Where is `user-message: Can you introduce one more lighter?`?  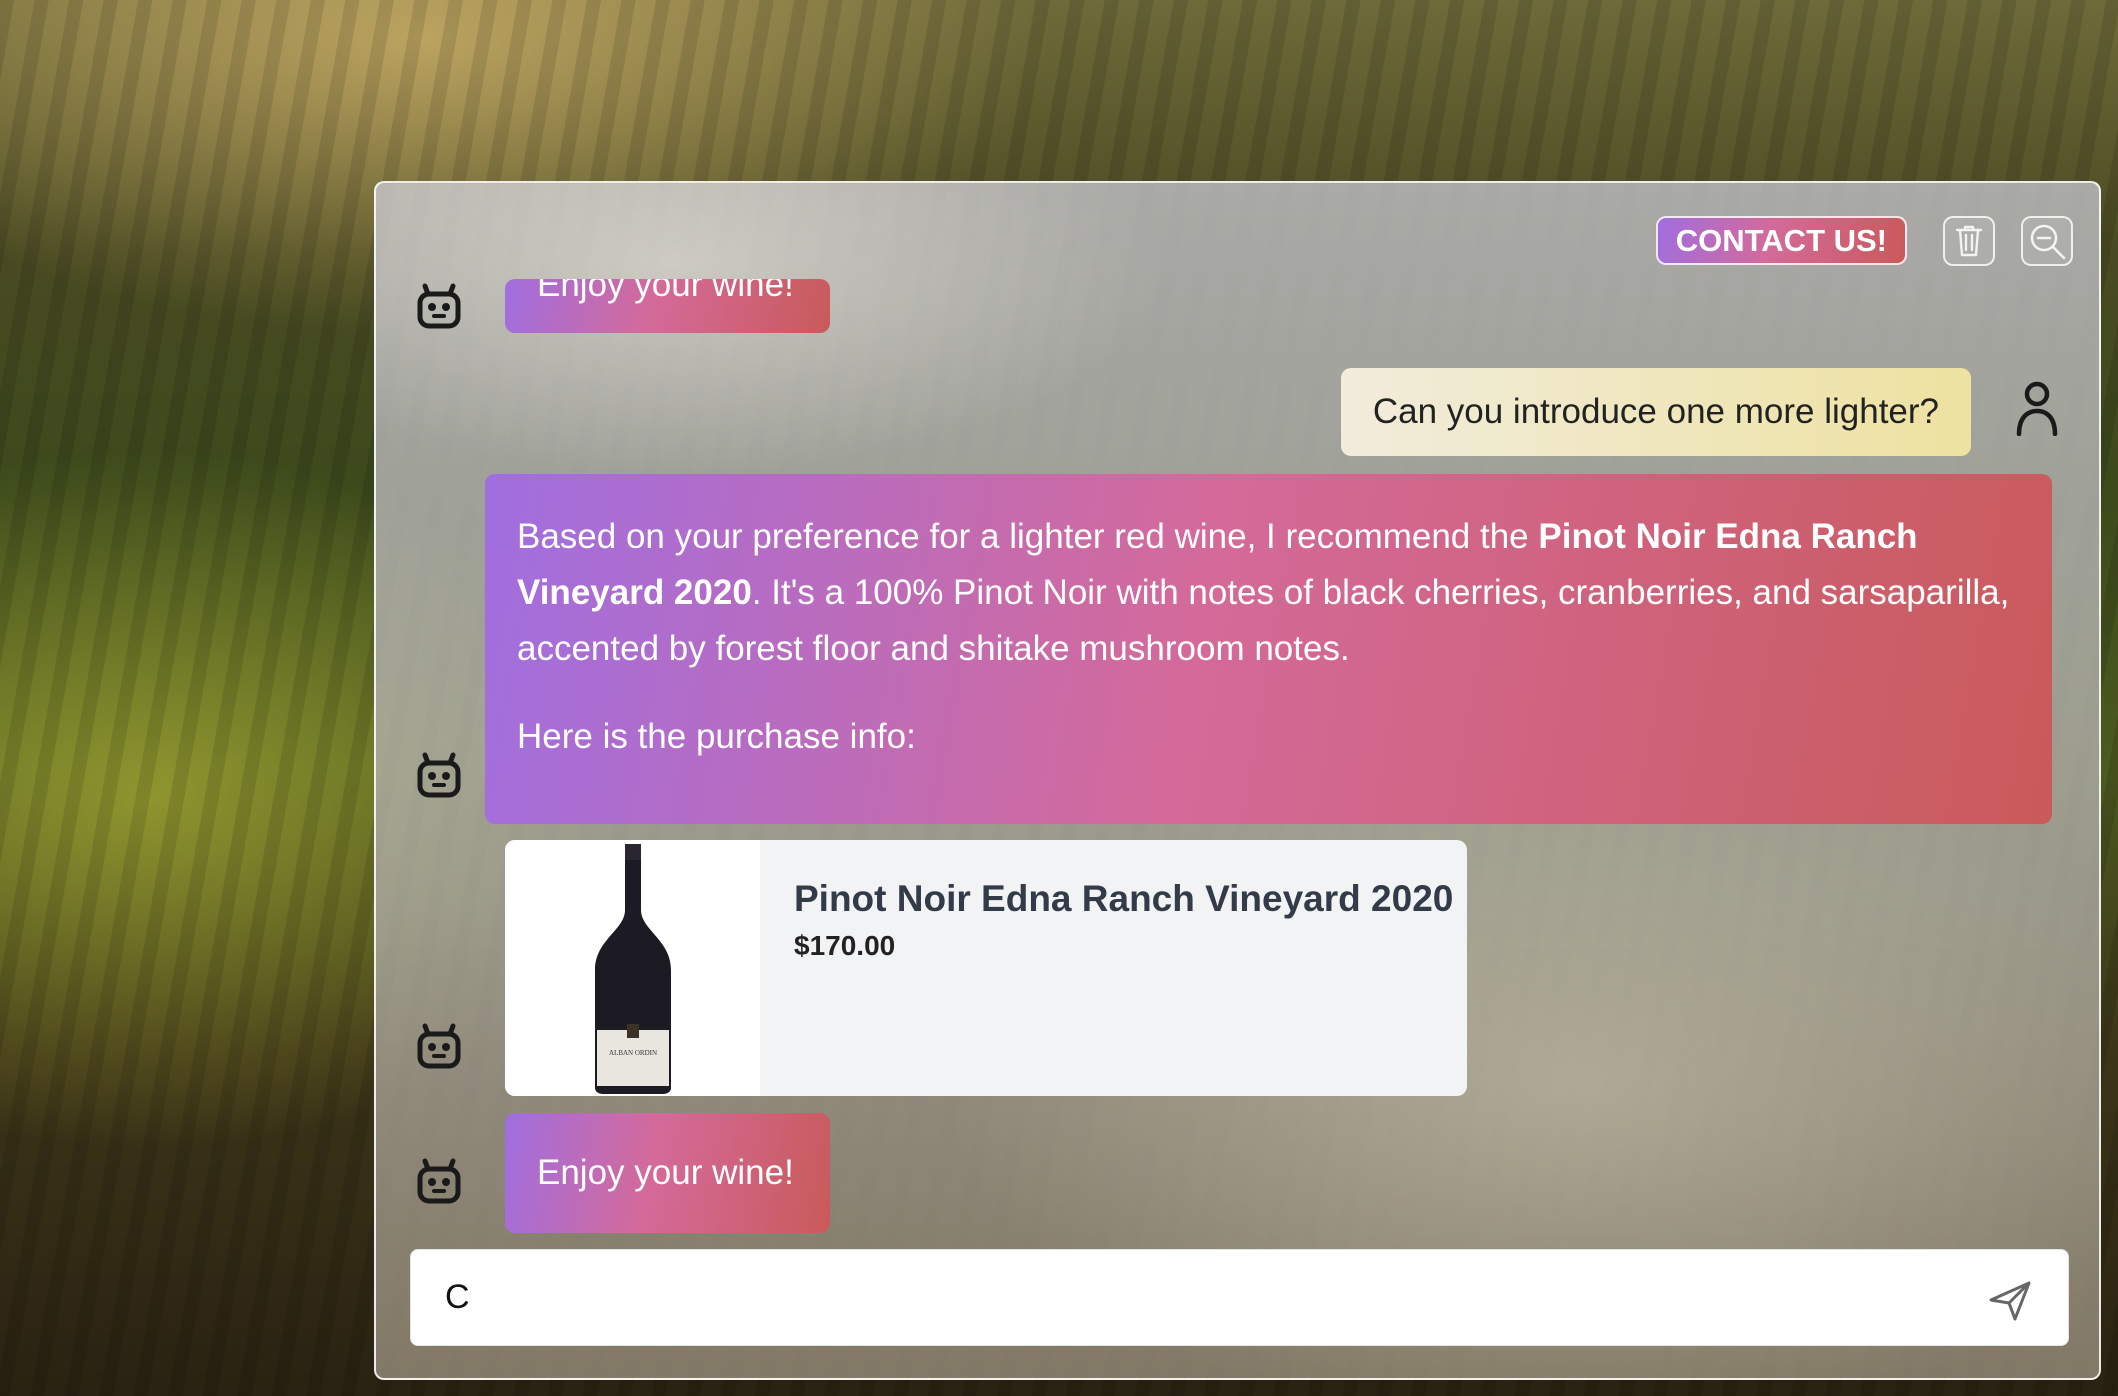 user-message: Can you introduce one more lighter? is located at coordinates (1655, 412).